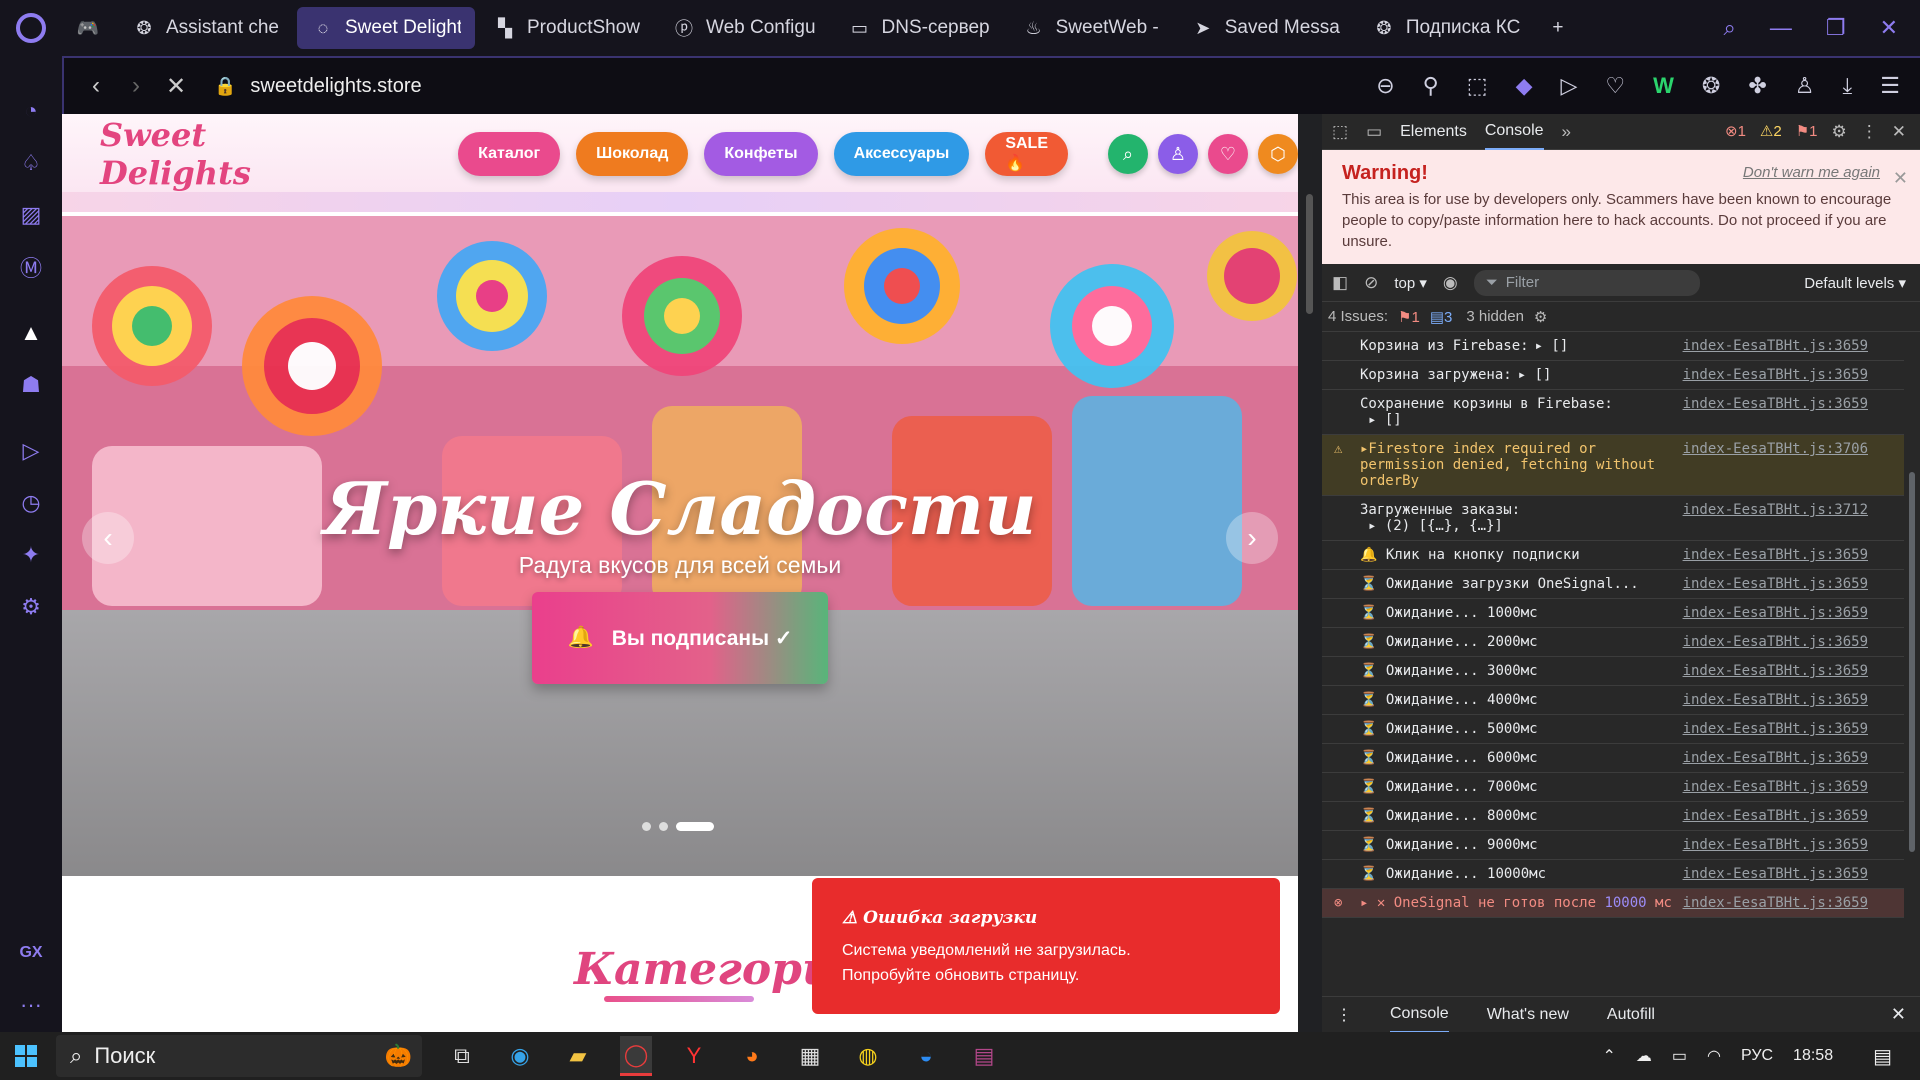 This screenshot has height=1080, width=1920. I want to click on search-icon: ⌕, so click(1128, 154).